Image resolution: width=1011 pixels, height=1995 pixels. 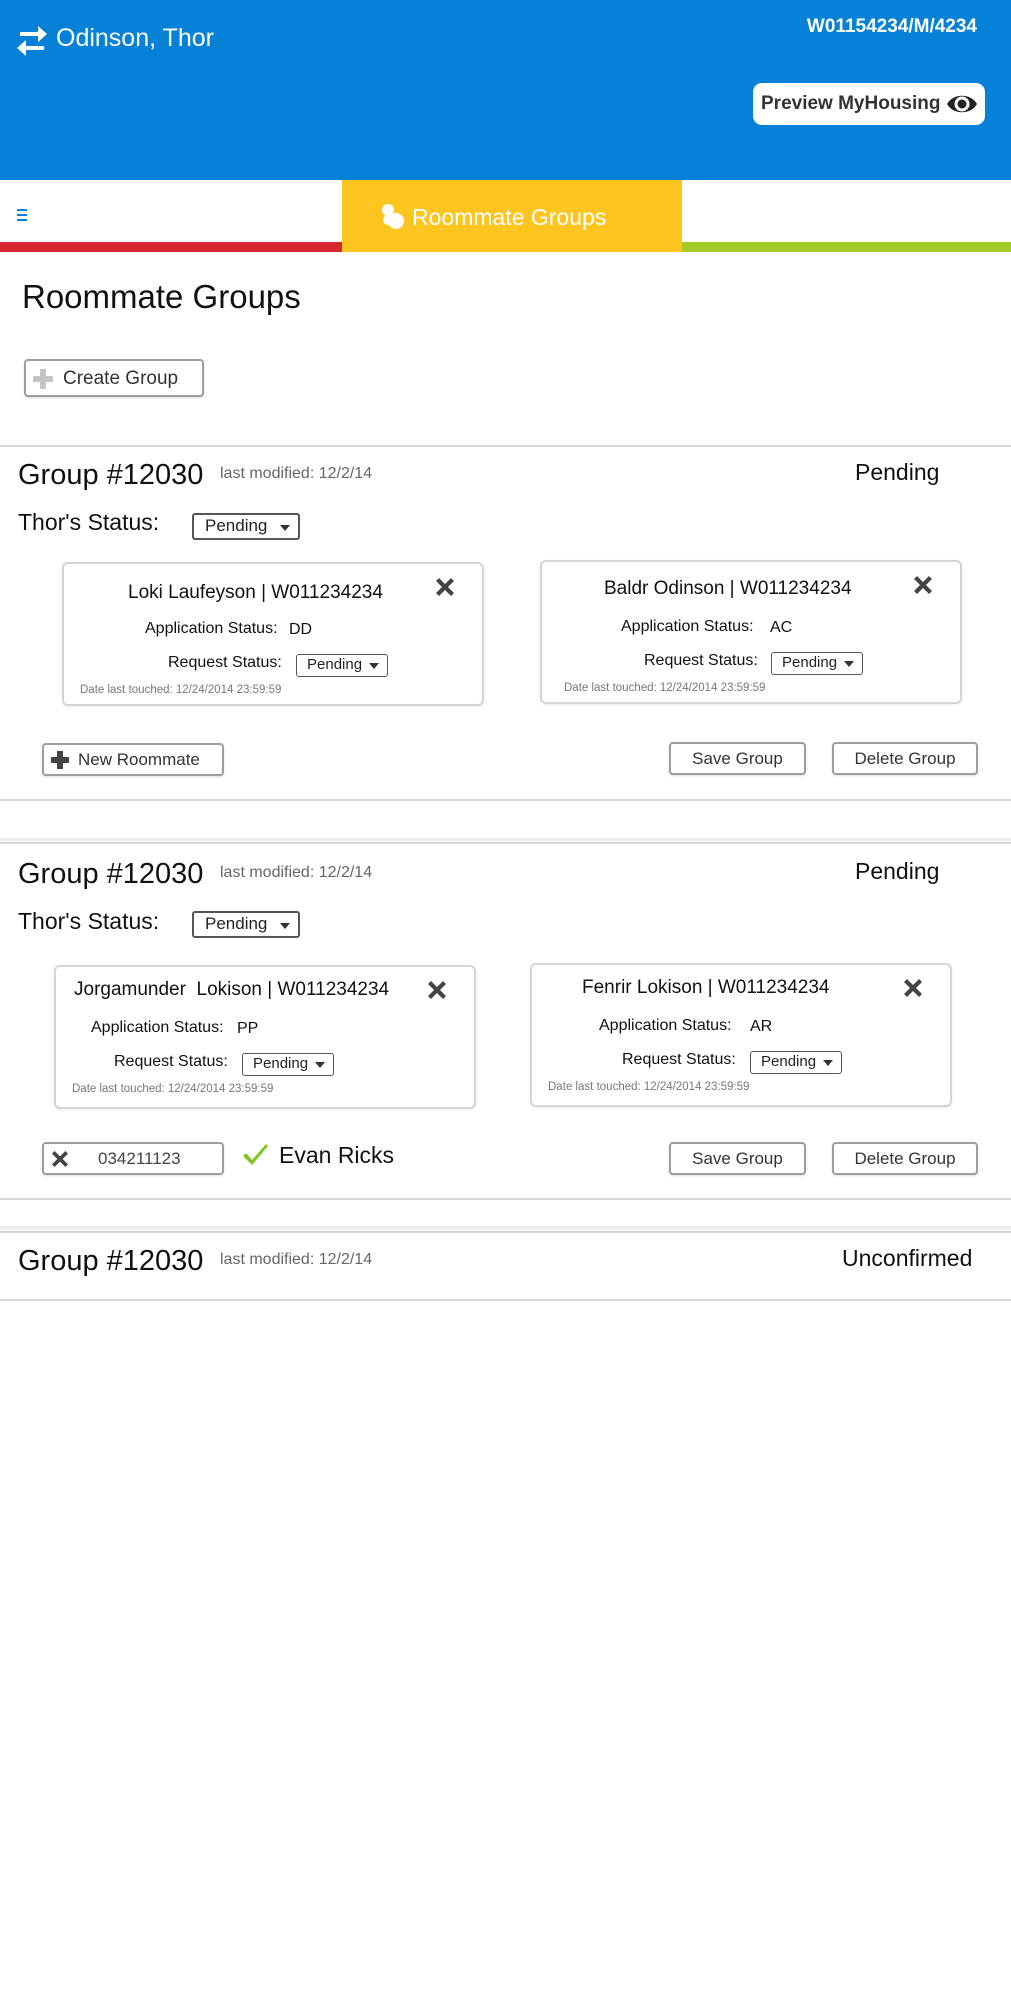 I want to click on create-group-button: Create Group, so click(x=114, y=378).